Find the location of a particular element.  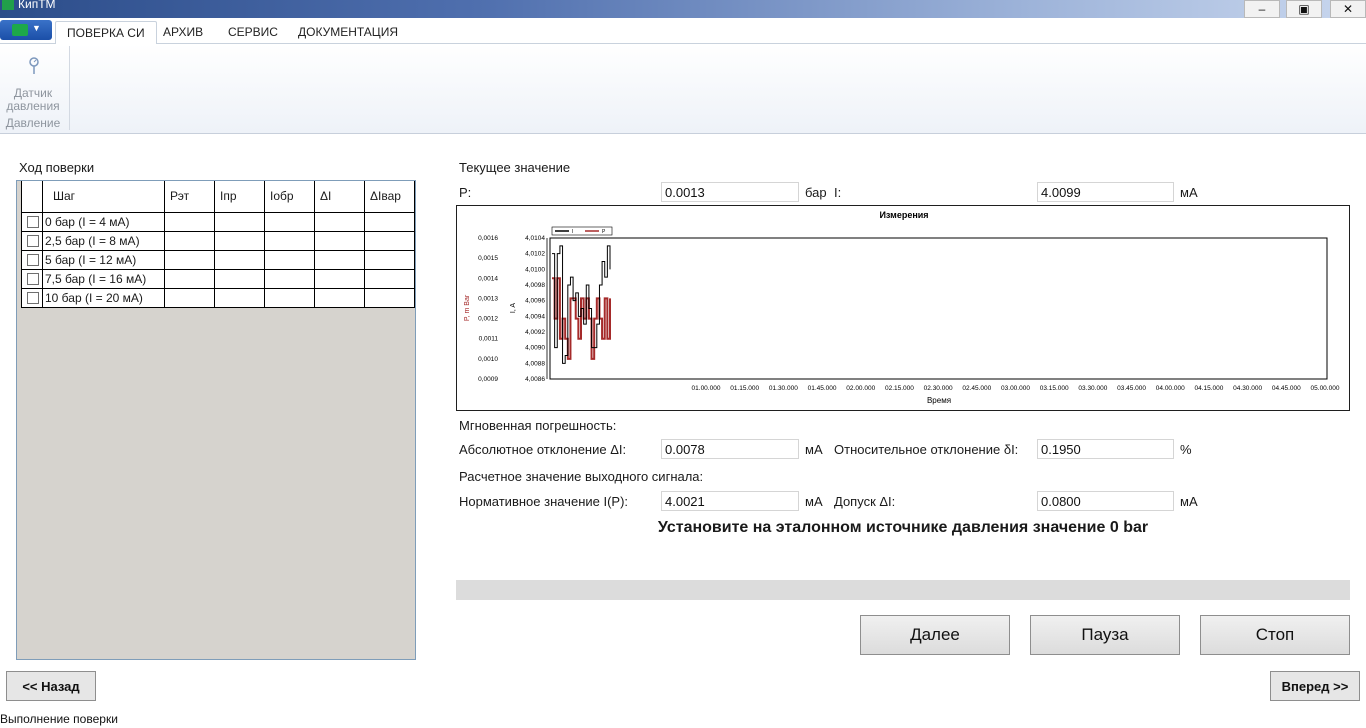

column-header-i-fwd: Iпр is located at coordinates (239, 197).